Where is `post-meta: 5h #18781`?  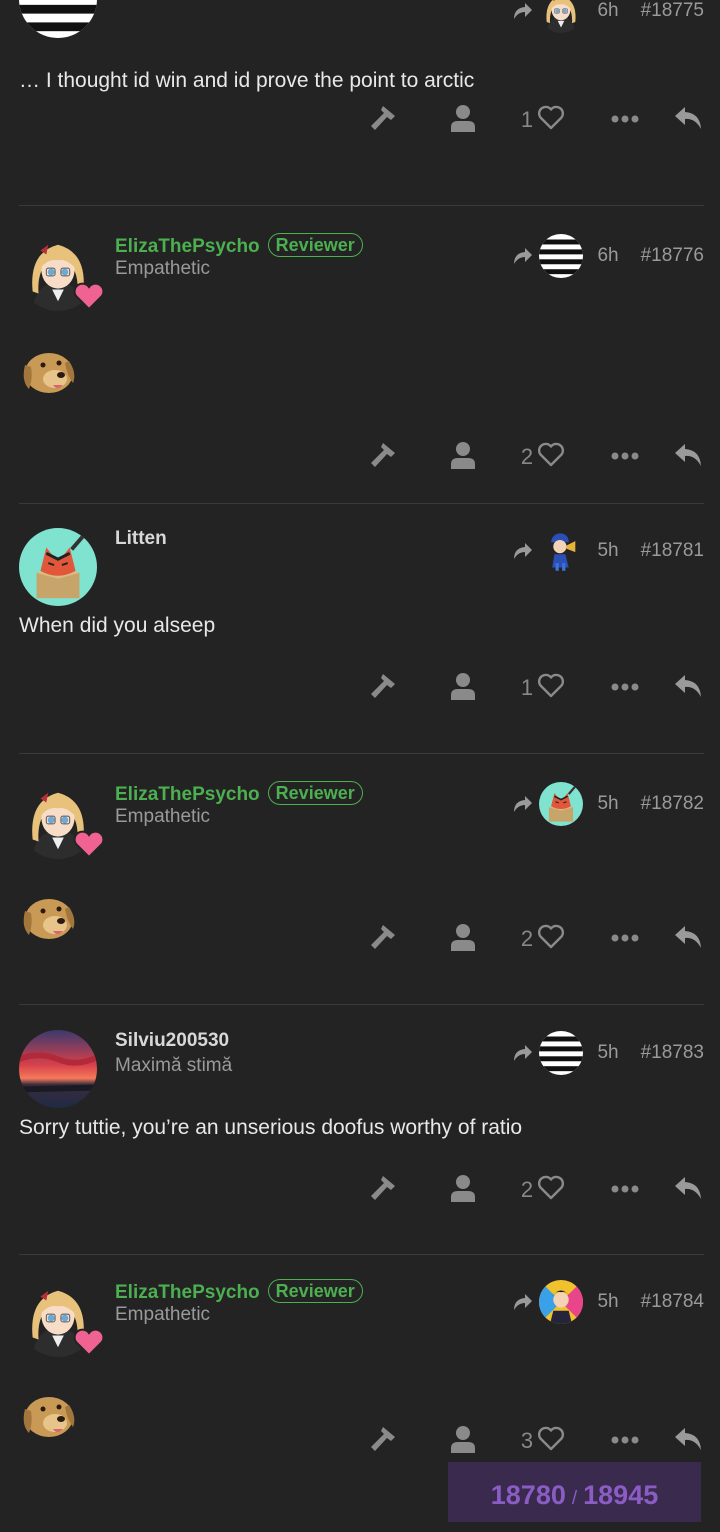
post-meta: 5h #18781 is located at coordinates (608, 551).